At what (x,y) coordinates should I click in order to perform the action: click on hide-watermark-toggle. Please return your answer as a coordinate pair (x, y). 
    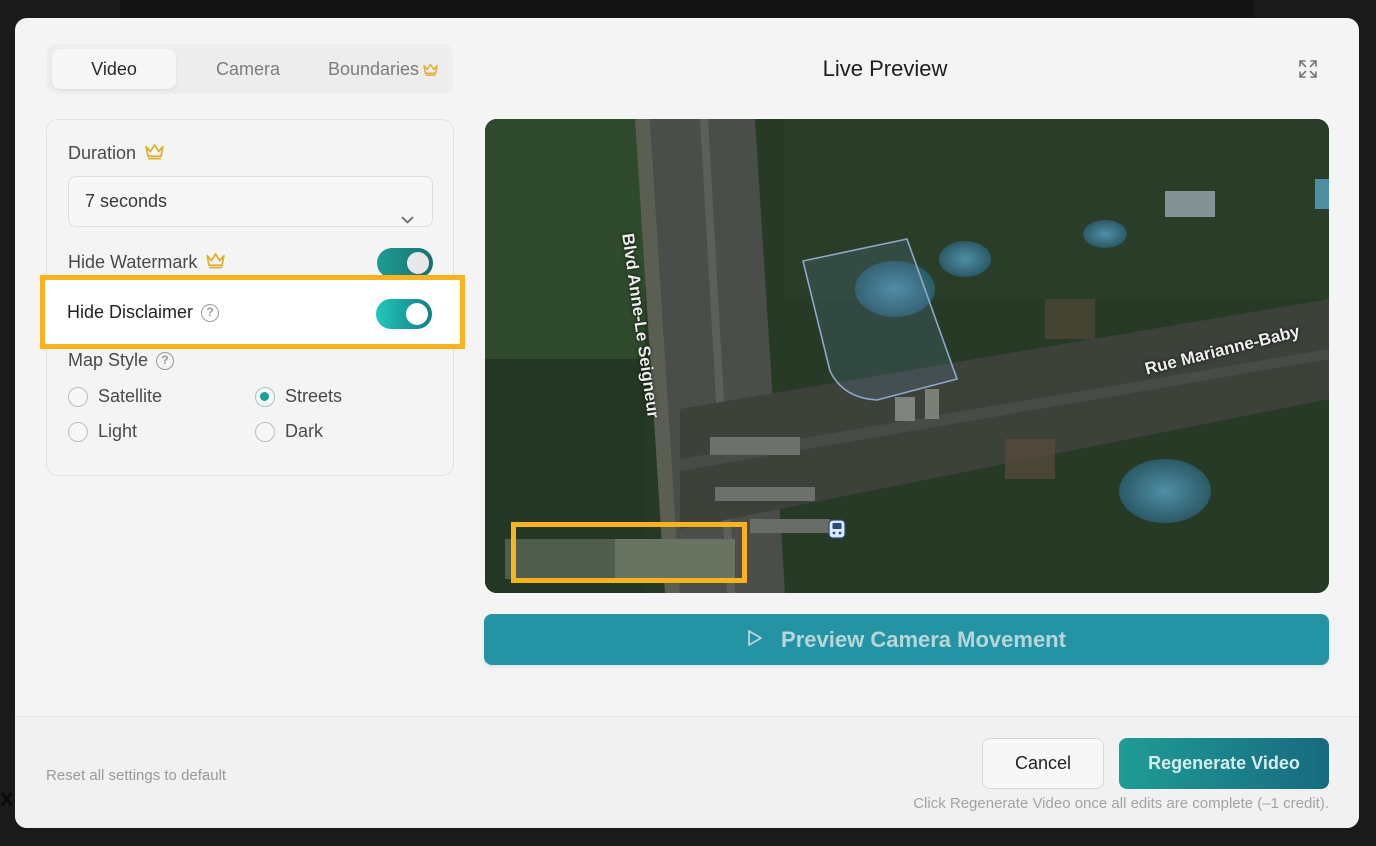
    Looking at the image, I should click on (405, 263).